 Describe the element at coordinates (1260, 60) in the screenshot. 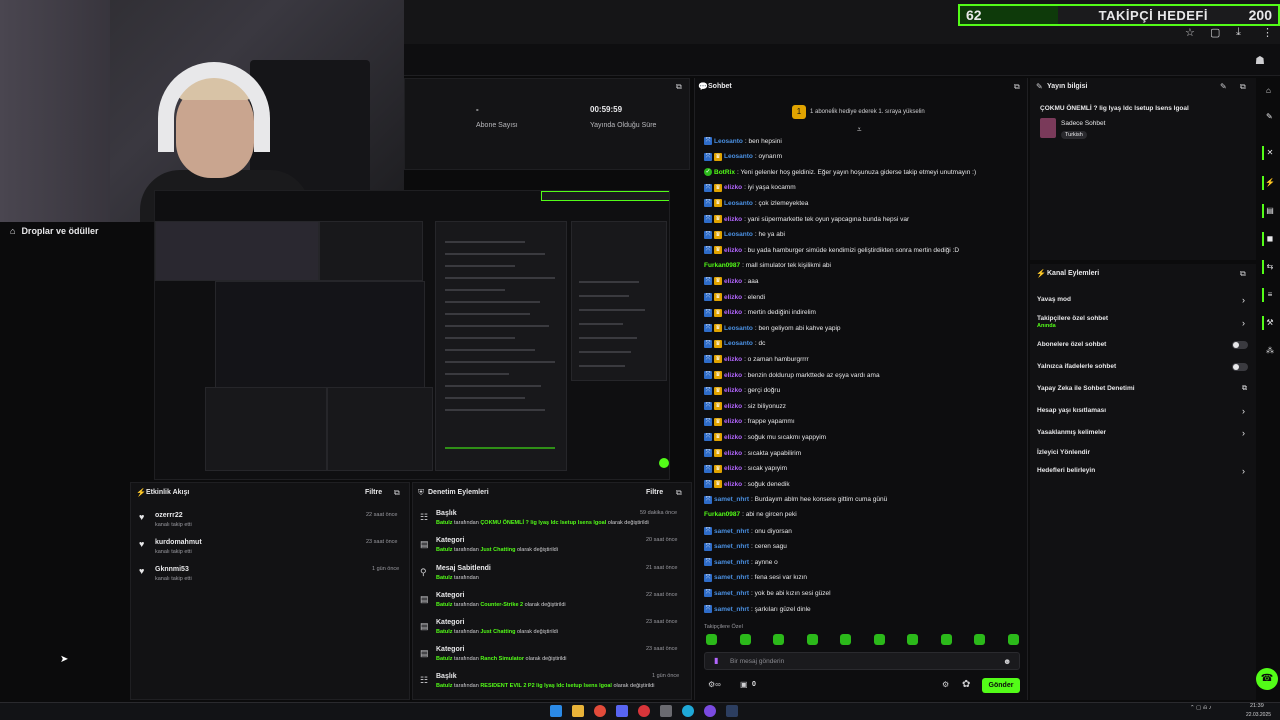

I see `profile-icon: ☗` at that location.